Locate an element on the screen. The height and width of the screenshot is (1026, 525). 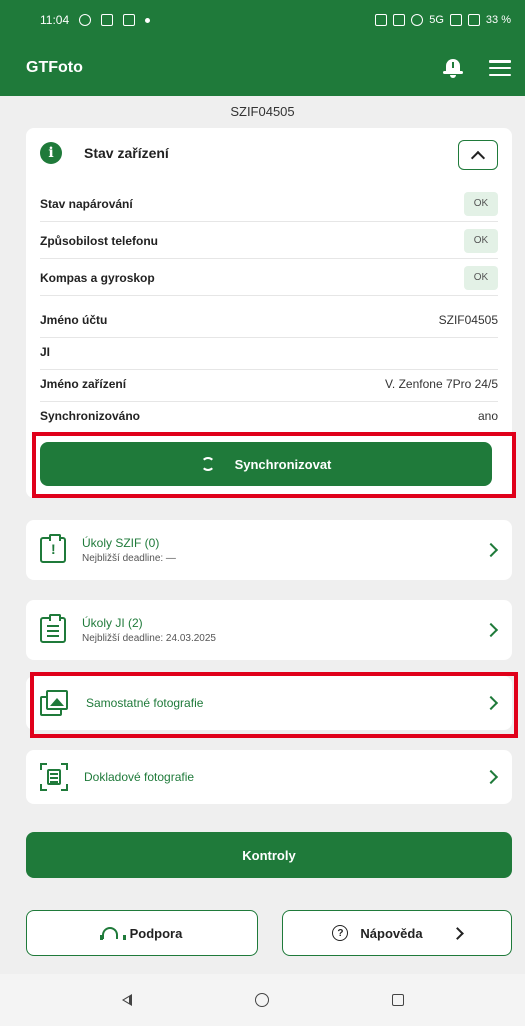
document-scan-icon is located at coordinates (54, 777).